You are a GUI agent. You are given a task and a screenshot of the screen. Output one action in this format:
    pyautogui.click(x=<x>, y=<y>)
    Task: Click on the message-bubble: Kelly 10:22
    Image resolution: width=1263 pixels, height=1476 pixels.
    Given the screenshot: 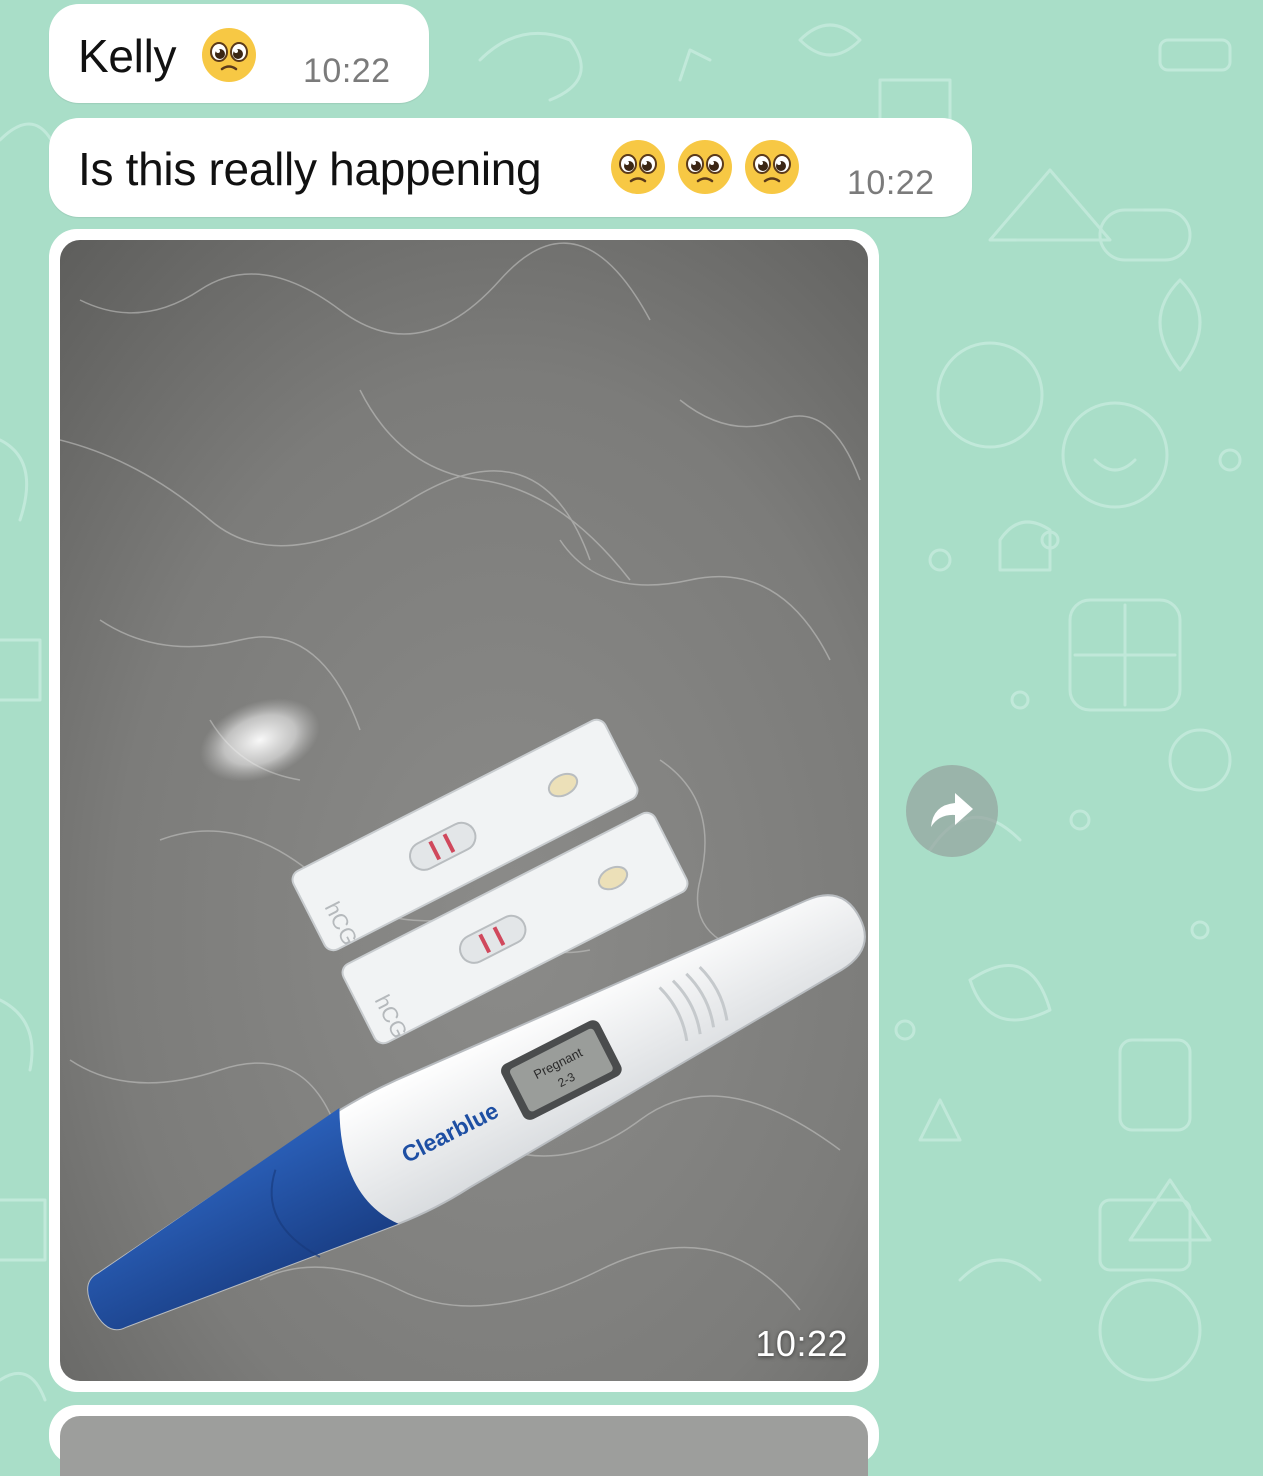 What is the action you would take?
    pyautogui.click(x=239, y=53)
    